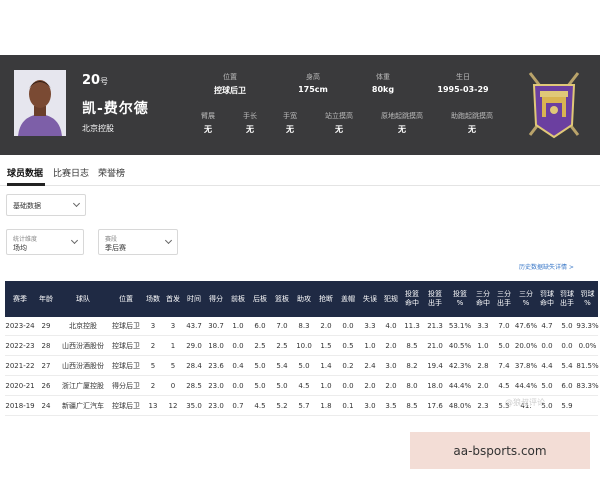 Image resolution: width=600 pixels, height=480 pixels. Describe the element at coordinates (472, 123) in the screenshot. I see `info-running-vertical: 助跑起跳摸高无` at that location.